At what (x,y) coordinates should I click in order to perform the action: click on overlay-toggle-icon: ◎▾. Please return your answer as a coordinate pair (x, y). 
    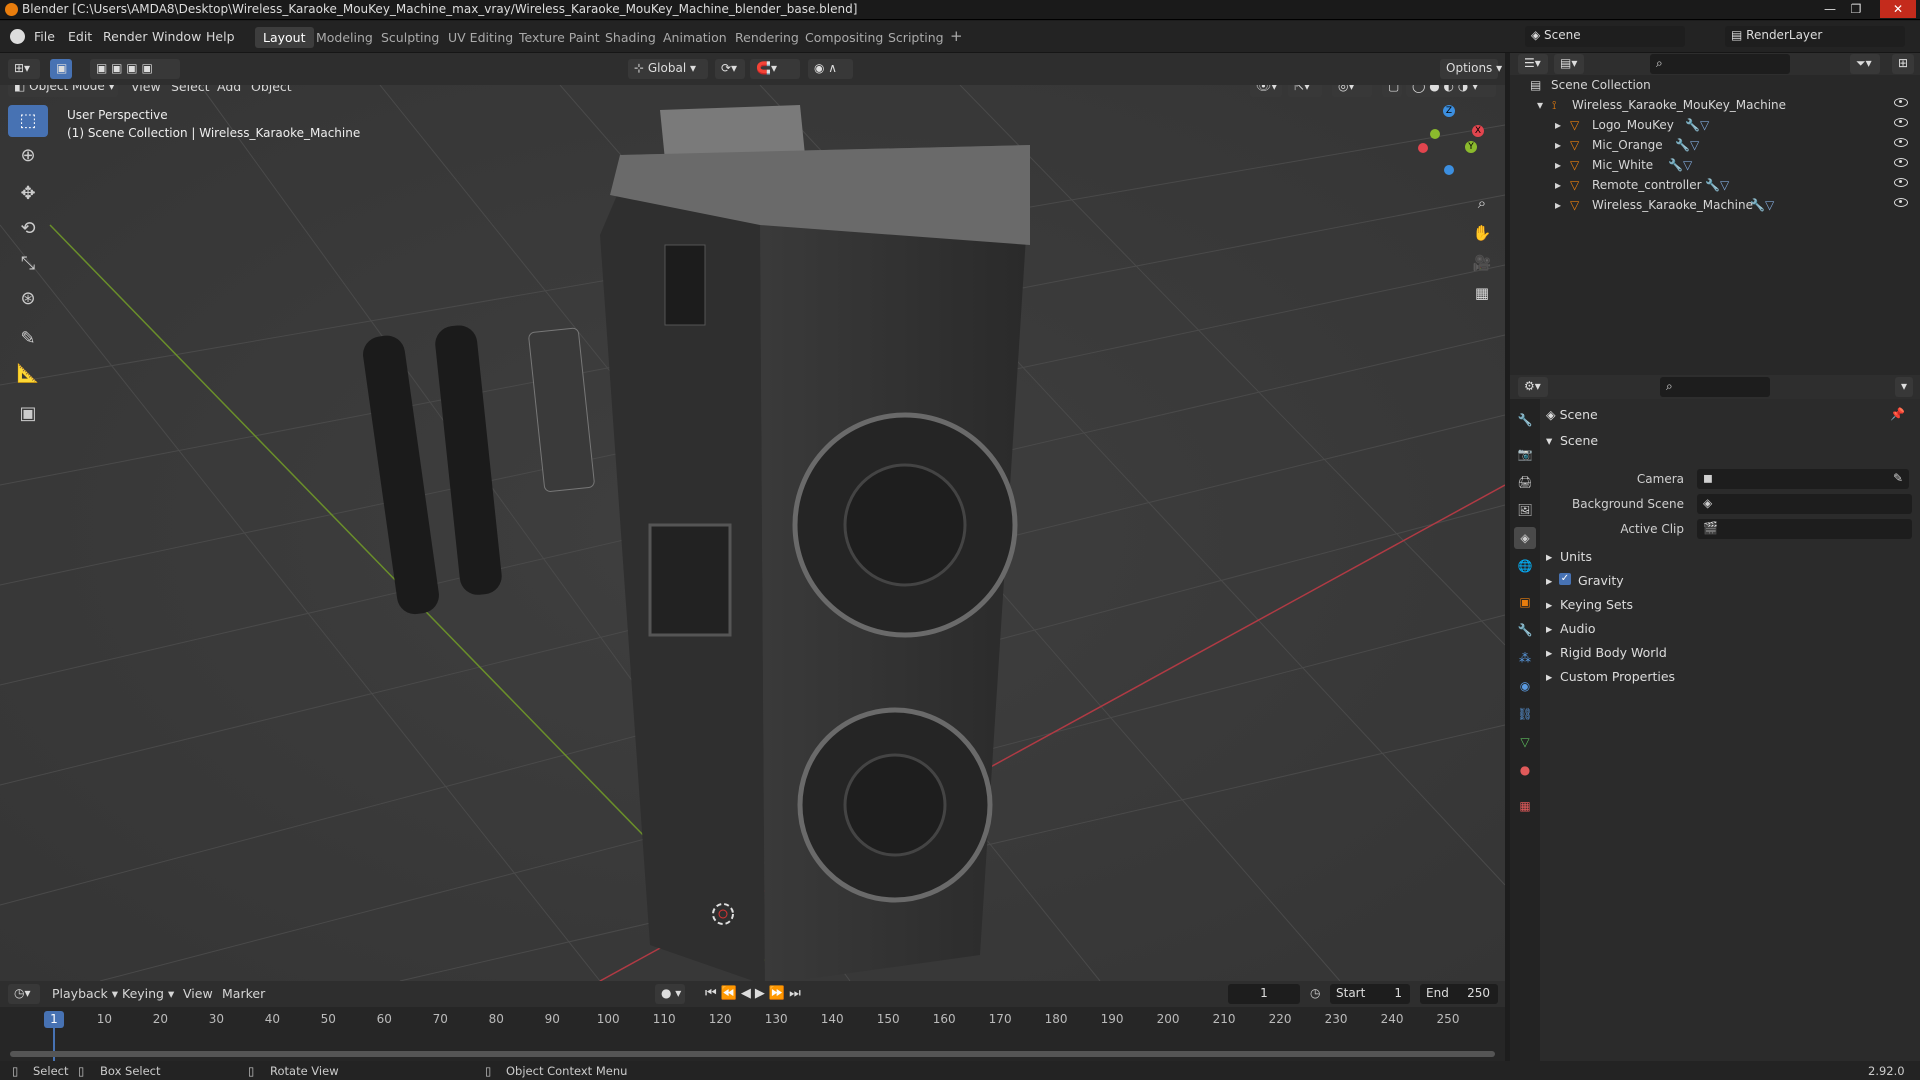
    Looking at the image, I should click on (1352, 91).